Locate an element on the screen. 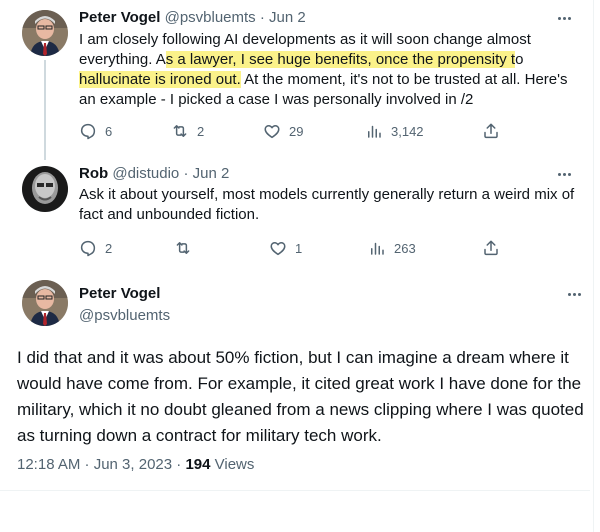 Image resolution: width=600 pixels, height=532 pixels. retweet-button: 2 is located at coordinates (187, 131).